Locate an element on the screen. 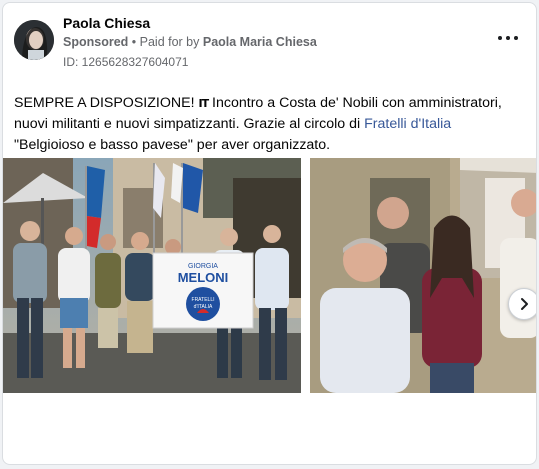  banner-text-giorgia: GIORGIA is located at coordinates (203, 266).